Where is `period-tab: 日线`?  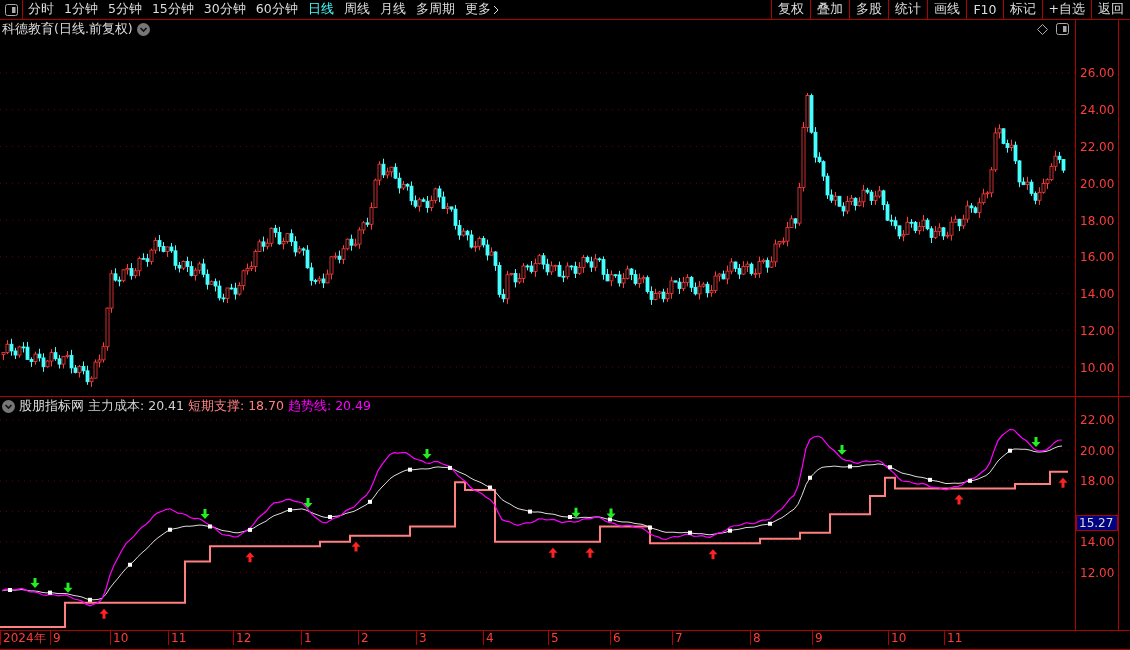
period-tab: 日线 is located at coordinates (320, 9).